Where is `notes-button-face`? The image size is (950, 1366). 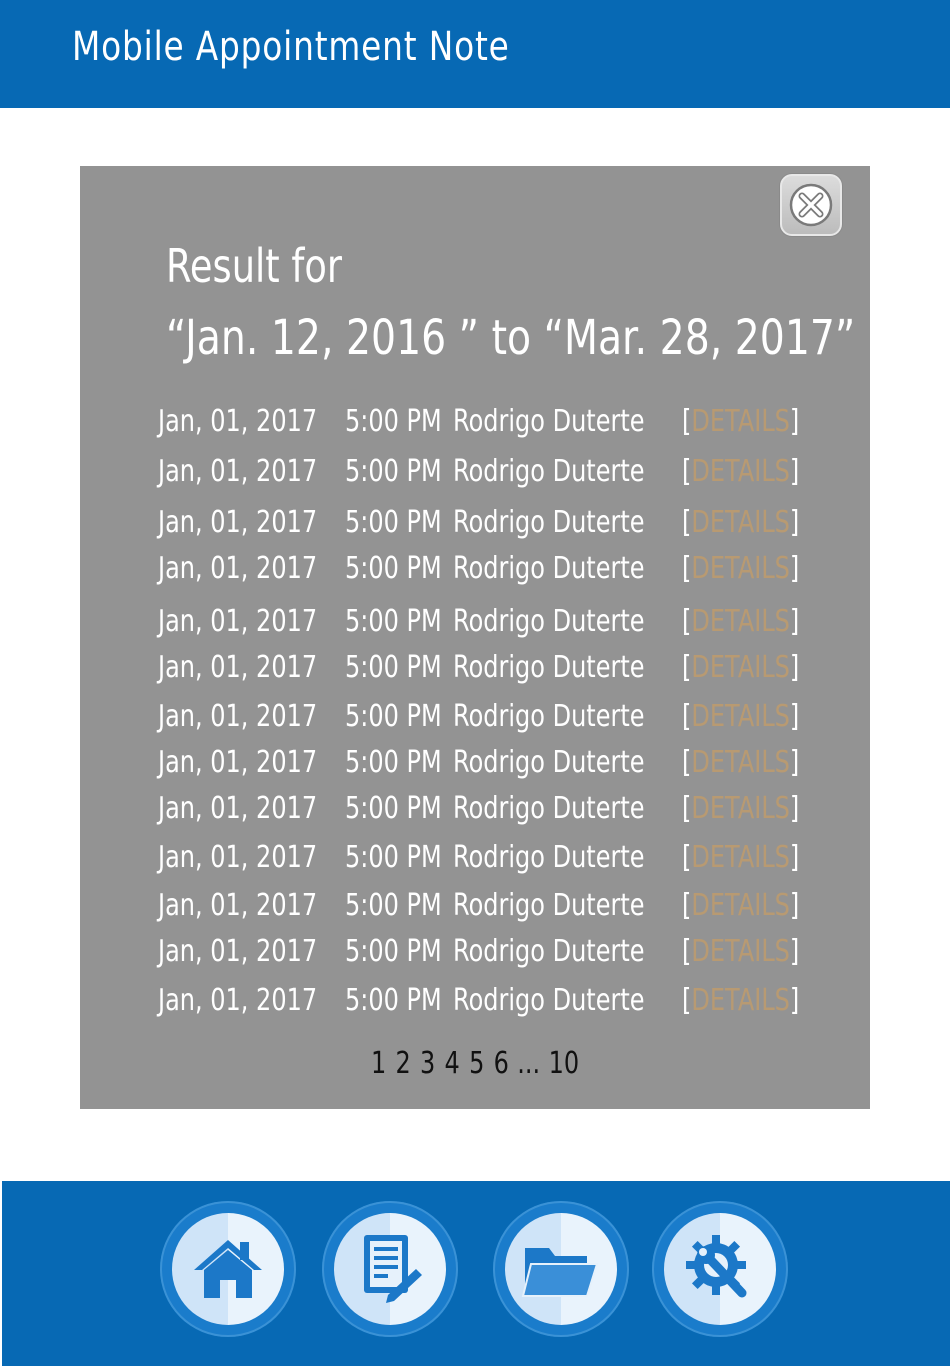 notes-button-face is located at coordinates (390, 1269).